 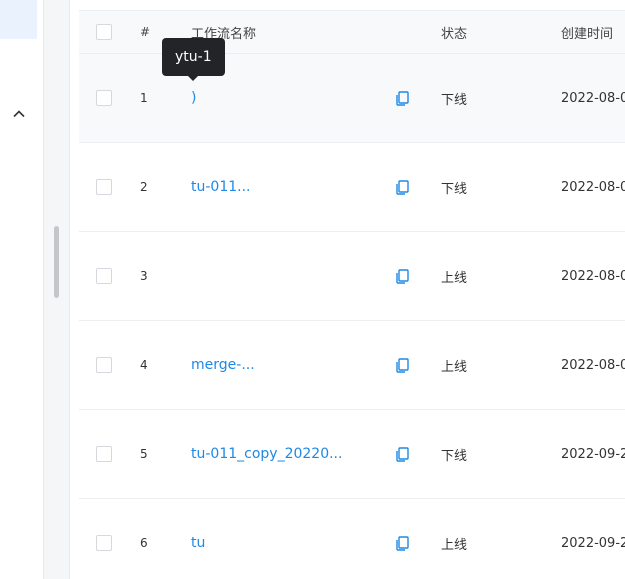 What do you see at coordinates (144, 98) in the screenshot?
I see `row-index: 1` at bounding box center [144, 98].